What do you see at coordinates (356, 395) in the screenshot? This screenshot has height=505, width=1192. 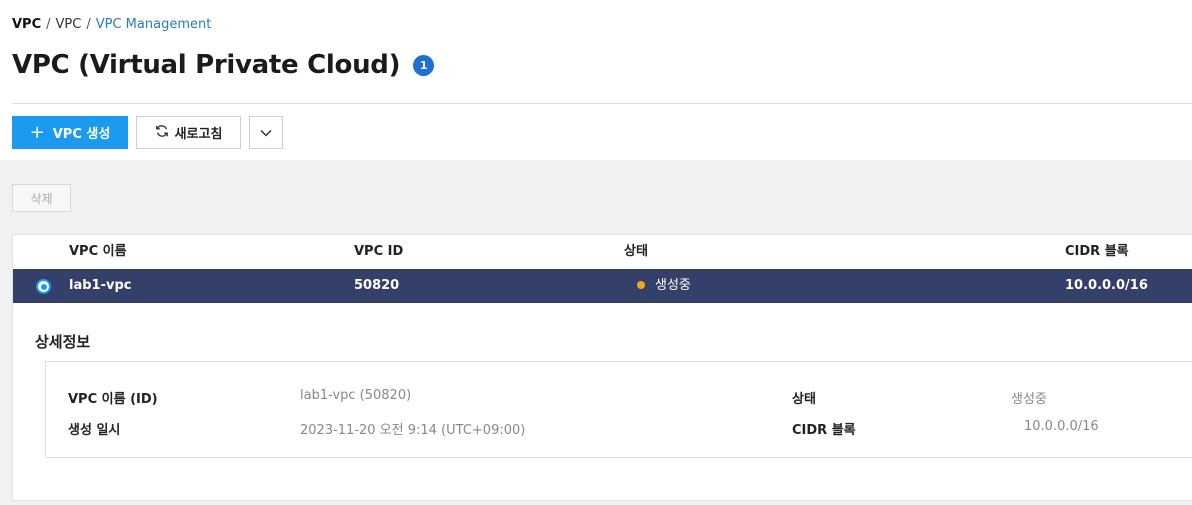 I see `detail-name-value: lab1-vpc (50820)` at bounding box center [356, 395].